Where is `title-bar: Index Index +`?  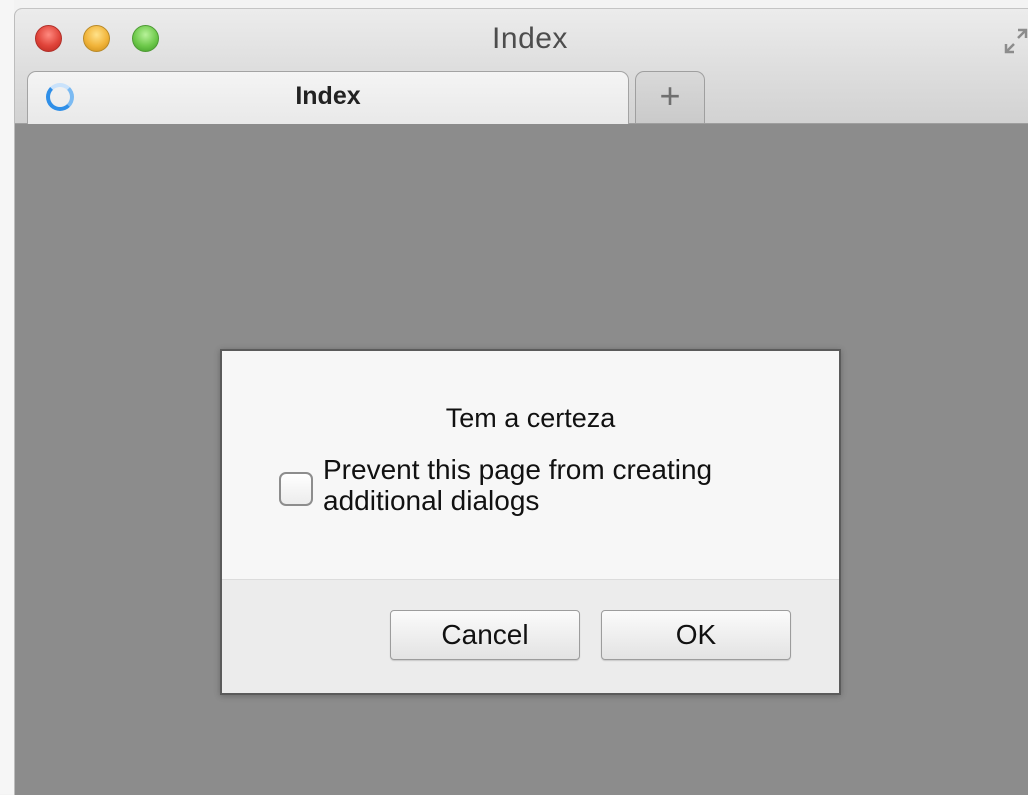 title-bar: Index Index + is located at coordinates (521, 66).